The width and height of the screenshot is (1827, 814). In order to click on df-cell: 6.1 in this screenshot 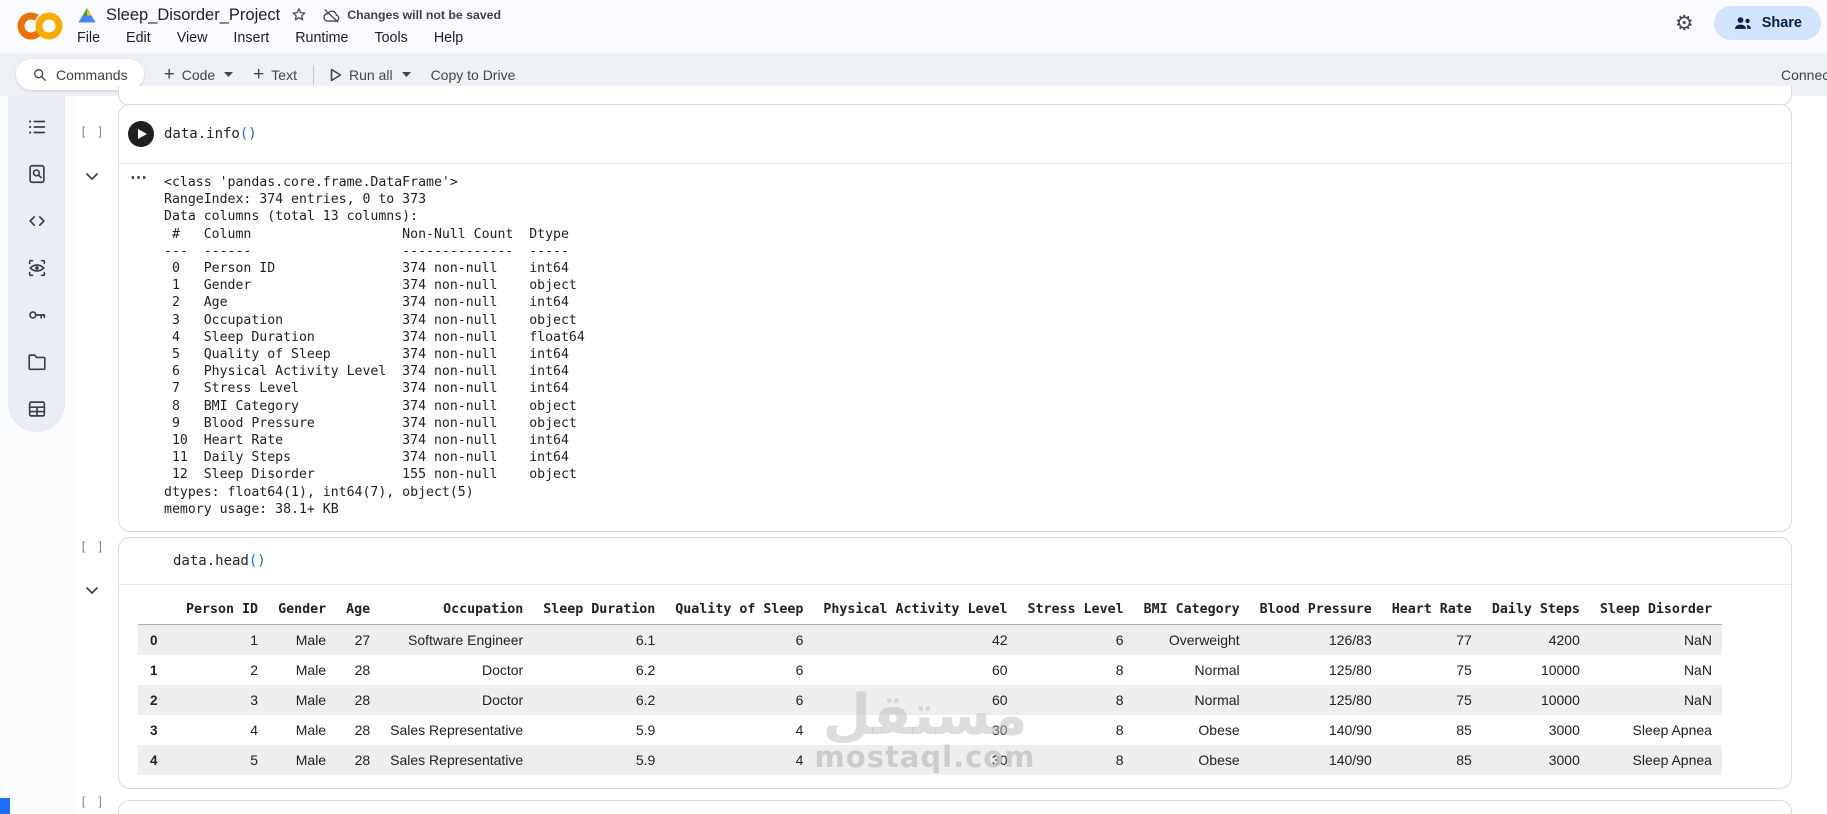, I will do `click(645, 640)`.